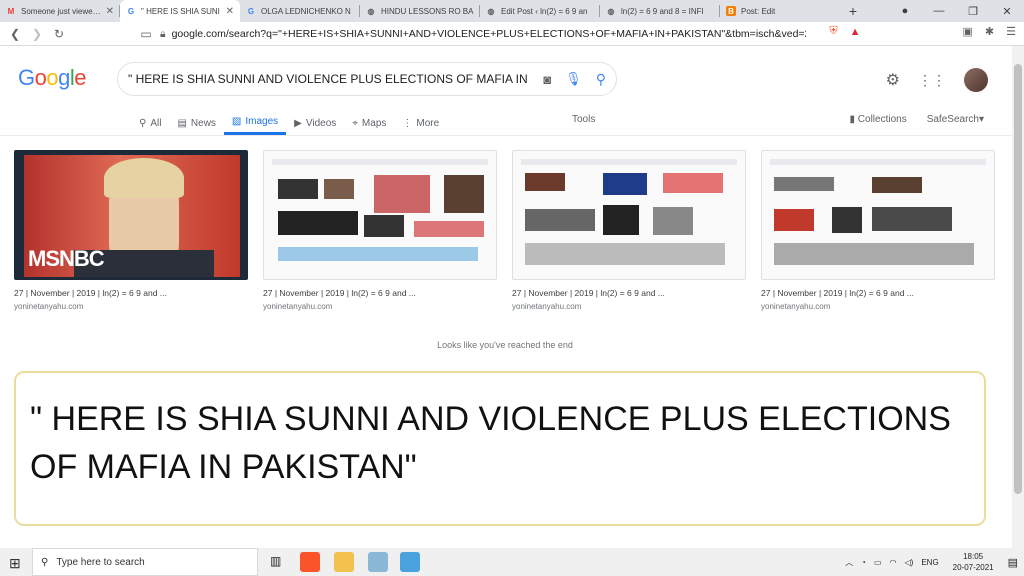 The image size is (1024, 576). I want to click on language-indicator: ENG, so click(929, 562).